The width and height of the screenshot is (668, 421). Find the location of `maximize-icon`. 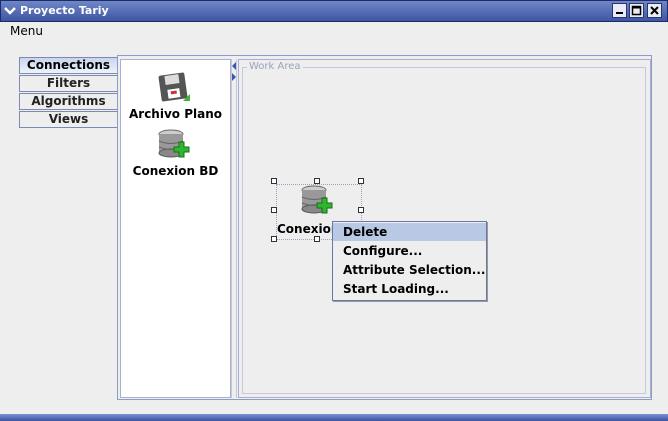

maximize-icon is located at coordinates (636, 10).